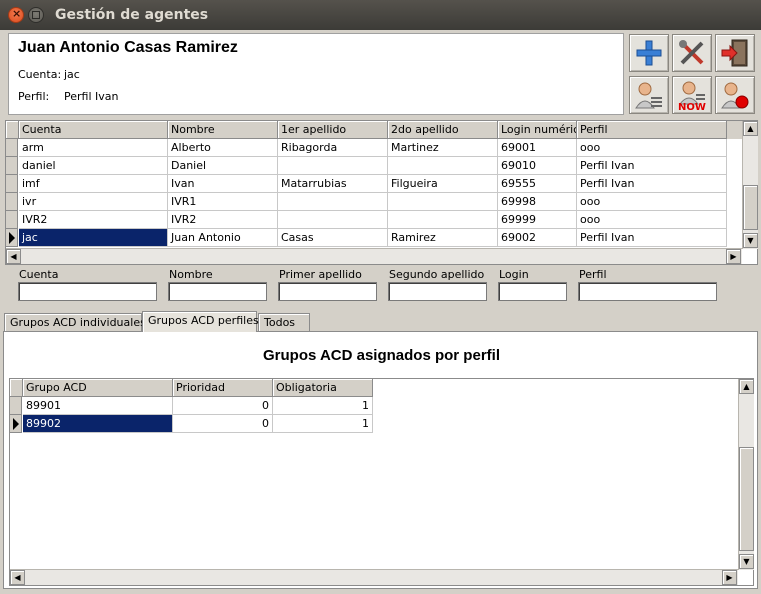 This screenshot has height=594, width=761. What do you see at coordinates (366, 202) in the screenshot?
I see `table-row: ivr IVR1 69998 ooo` at bounding box center [366, 202].